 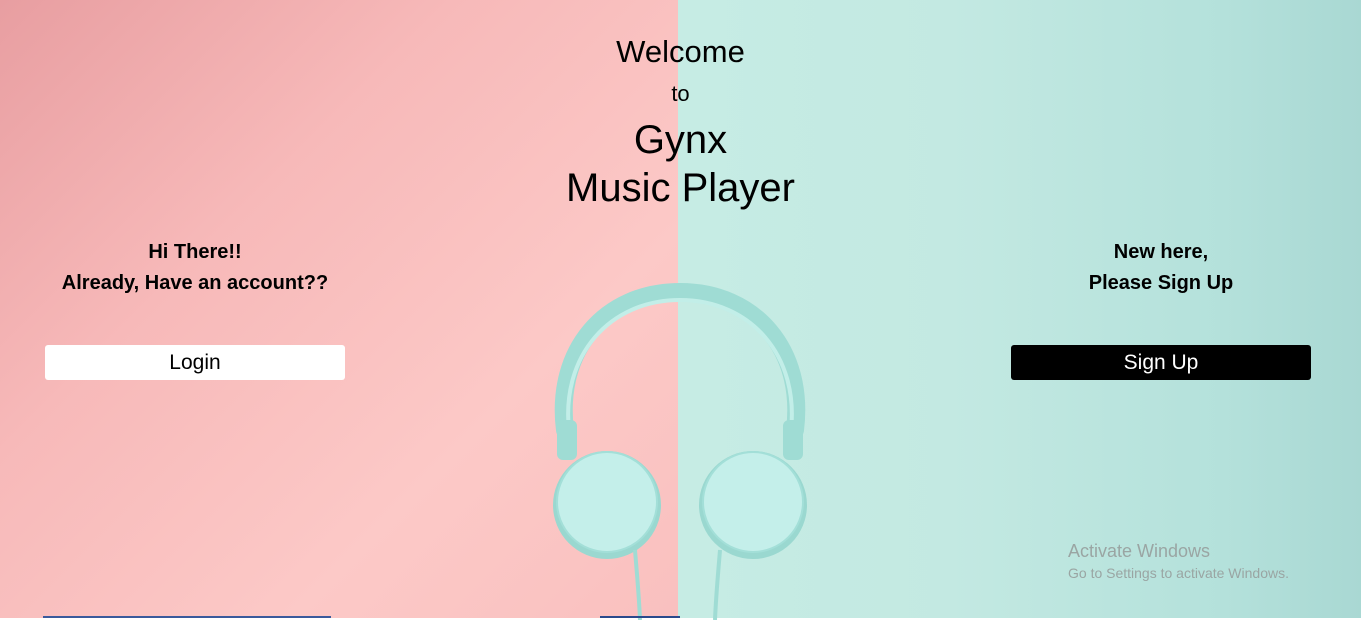 What do you see at coordinates (1161, 268) in the screenshot?
I see `signup-panel: New here, Please Sign Up` at bounding box center [1161, 268].